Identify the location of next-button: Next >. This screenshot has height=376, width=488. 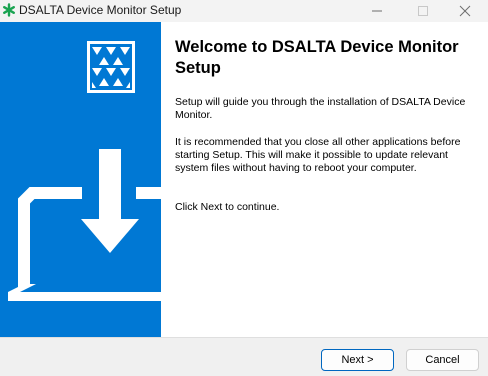
(357, 360).